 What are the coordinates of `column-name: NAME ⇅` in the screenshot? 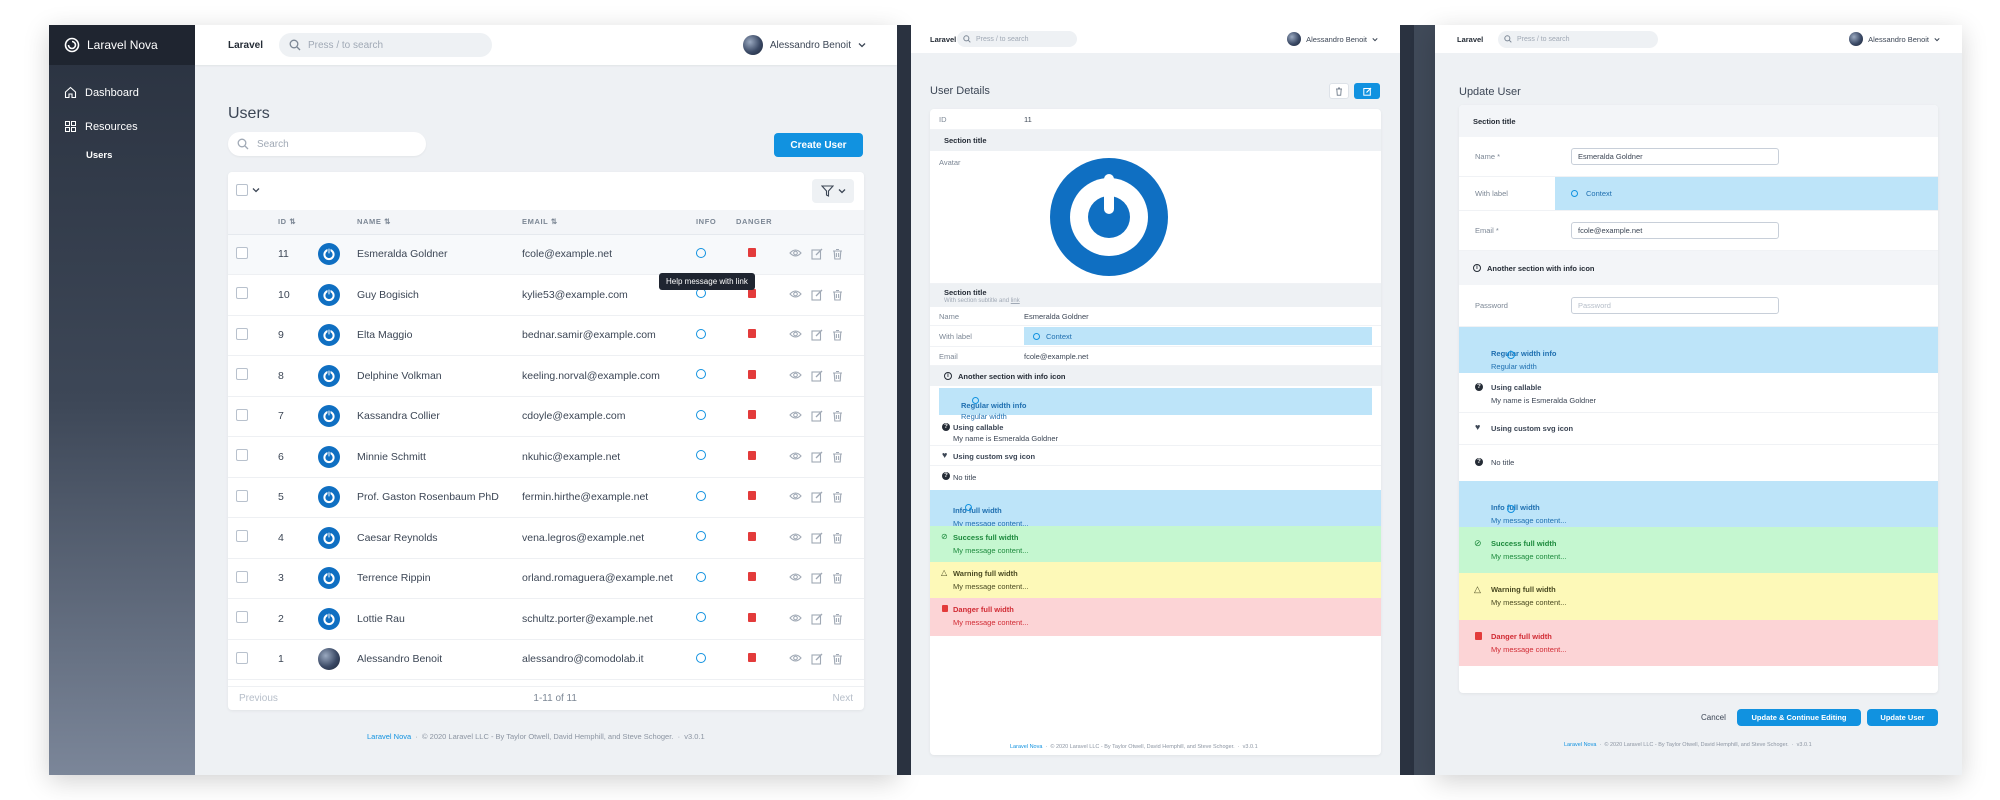 It's located at (439, 222).